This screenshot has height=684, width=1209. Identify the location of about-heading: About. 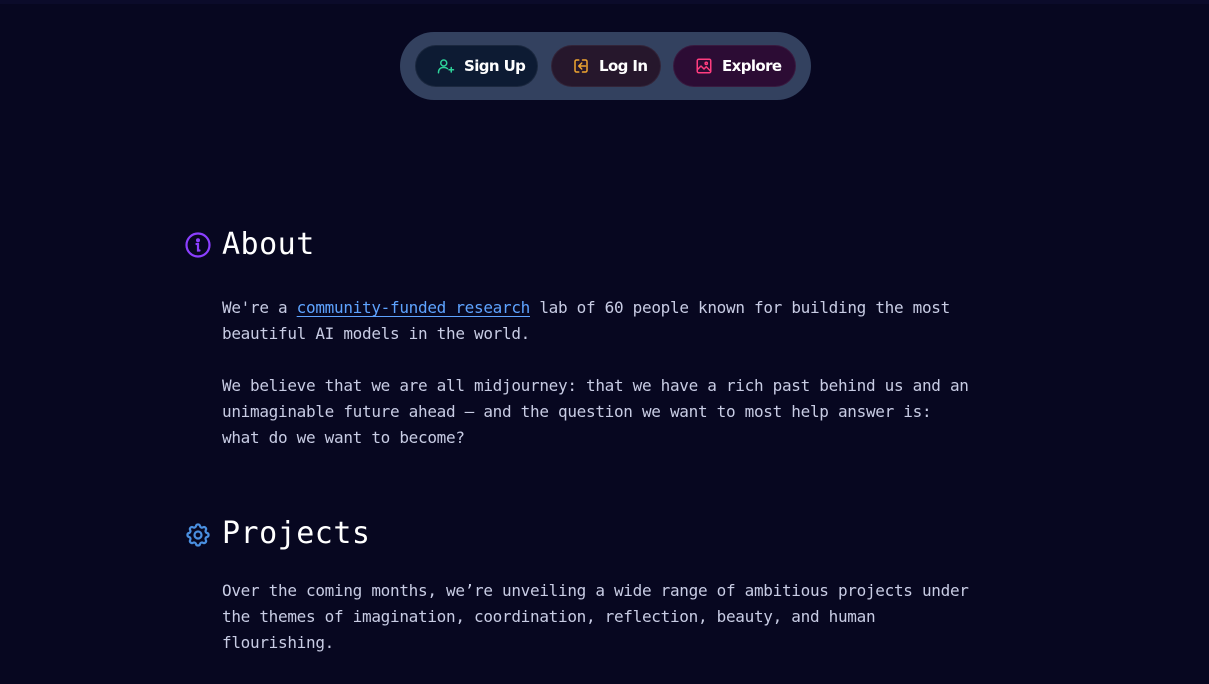
(268, 244).